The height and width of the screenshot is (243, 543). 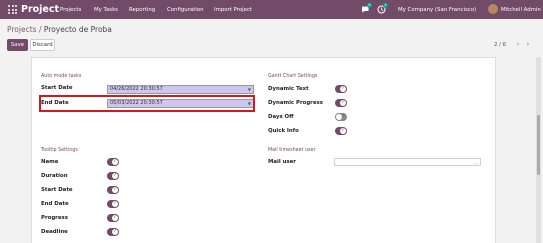 I want to click on quick-info-toggle: ✓, so click(x=341, y=131).